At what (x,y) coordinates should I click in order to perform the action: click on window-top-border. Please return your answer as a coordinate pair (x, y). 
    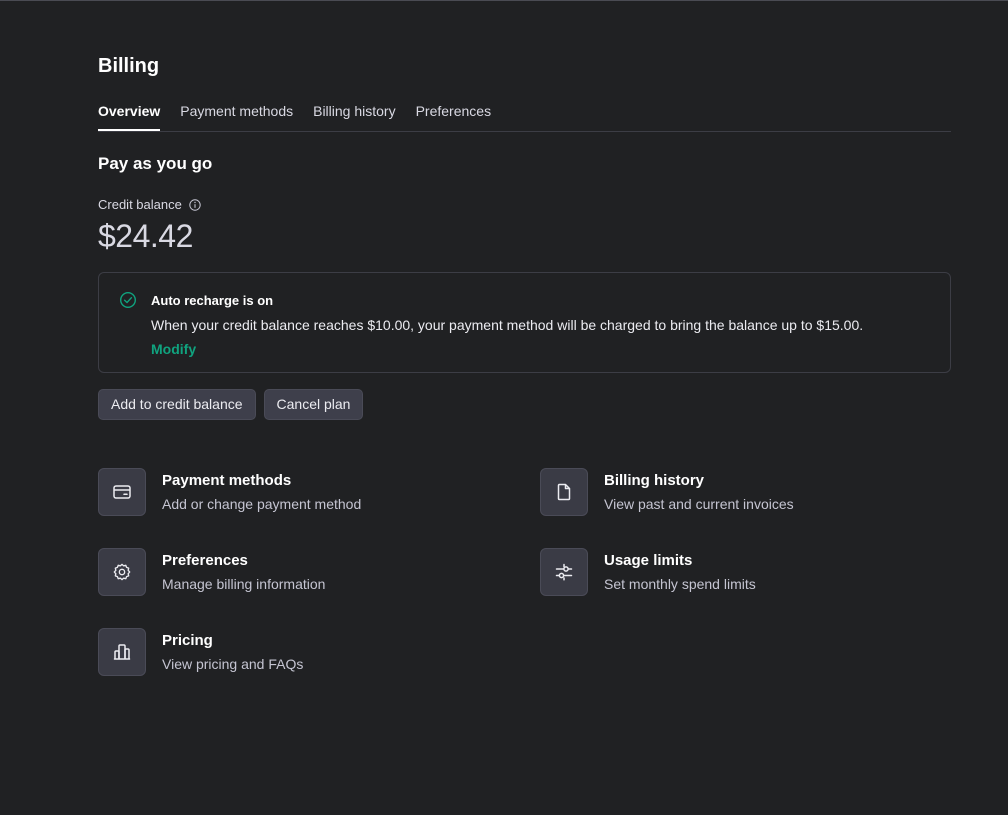
    Looking at the image, I should click on (504, 0).